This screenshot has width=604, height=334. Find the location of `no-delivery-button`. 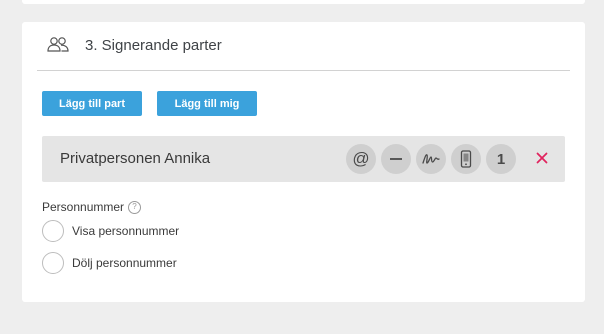

no-delivery-button is located at coordinates (396, 159).